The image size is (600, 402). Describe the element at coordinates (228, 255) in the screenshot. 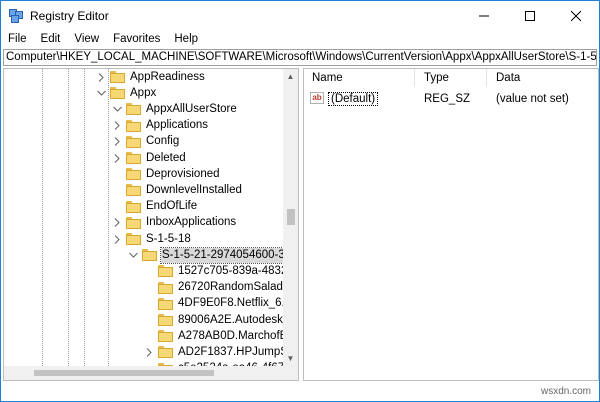

I see `tree-item-label: S-1-5-21-2974054600-38712` at that location.